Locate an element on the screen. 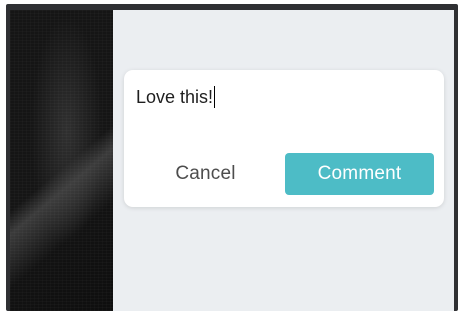  comment-submit-button: Comment is located at coordinates (359, 174).